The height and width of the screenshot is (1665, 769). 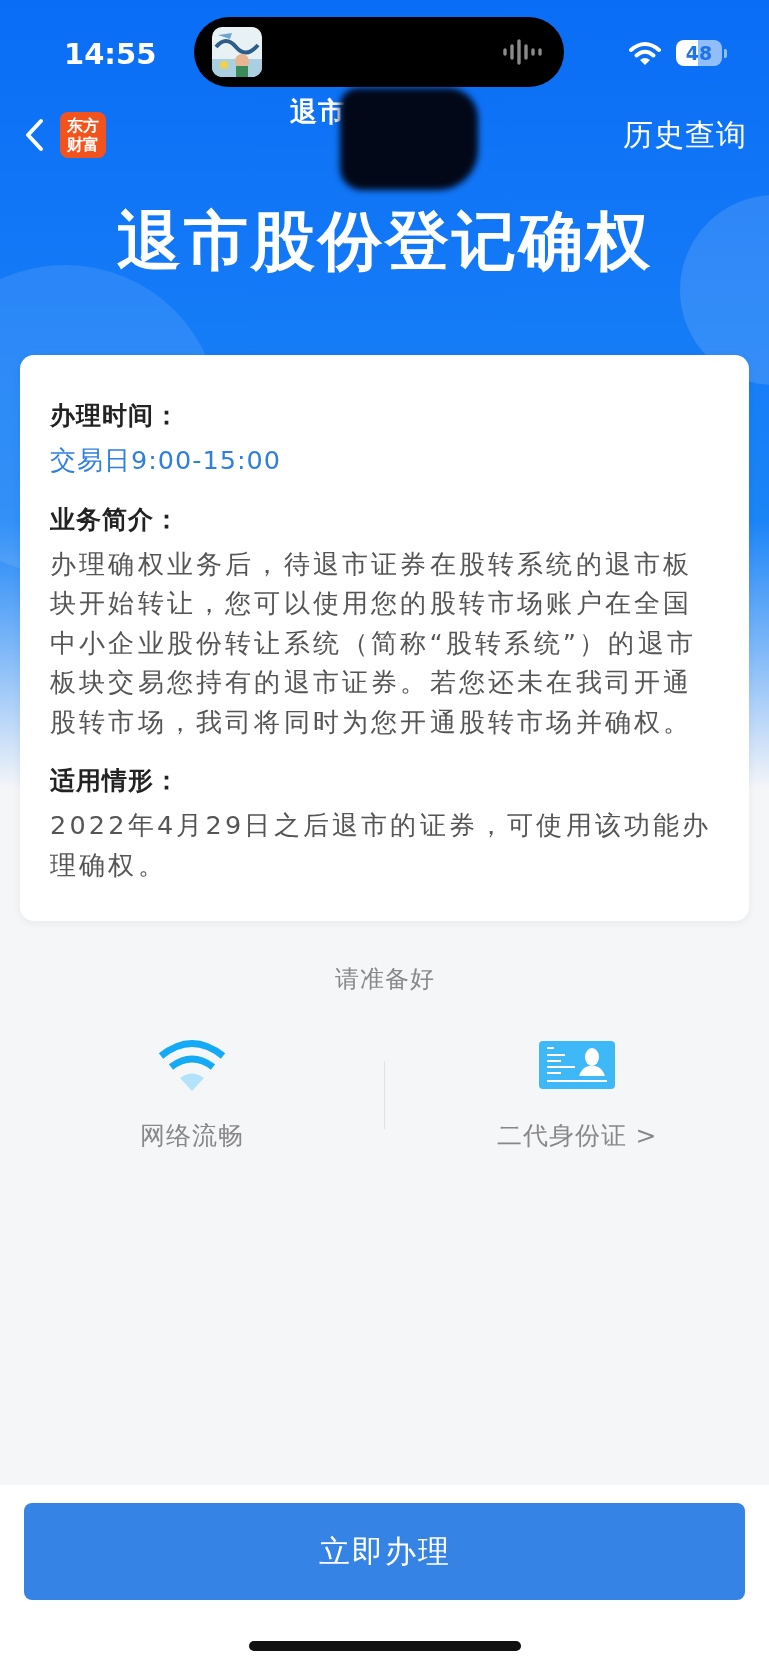 What do you see at coordinates (384, 1551) in the screenshot?
I see `apply-now-button: 立即办理` at bounding box center [384, 1551].